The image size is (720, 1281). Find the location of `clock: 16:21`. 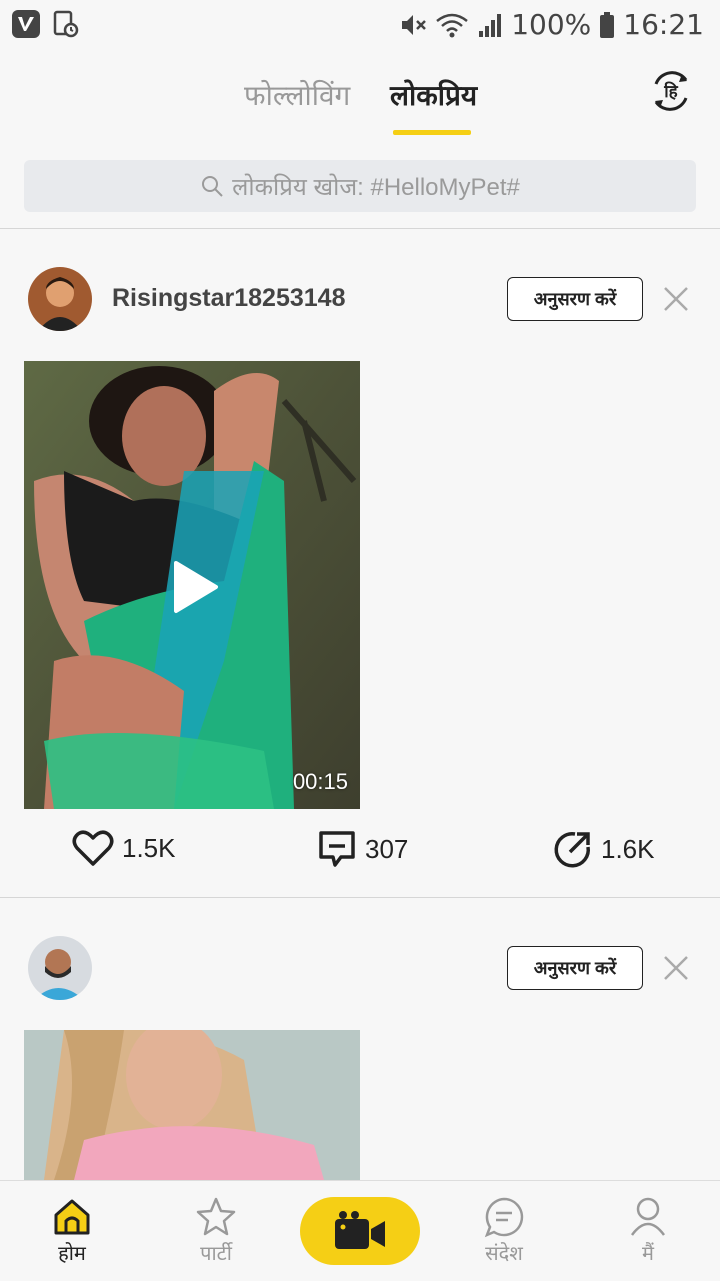

clock: 16:21 is located at coordinates (663, 24).